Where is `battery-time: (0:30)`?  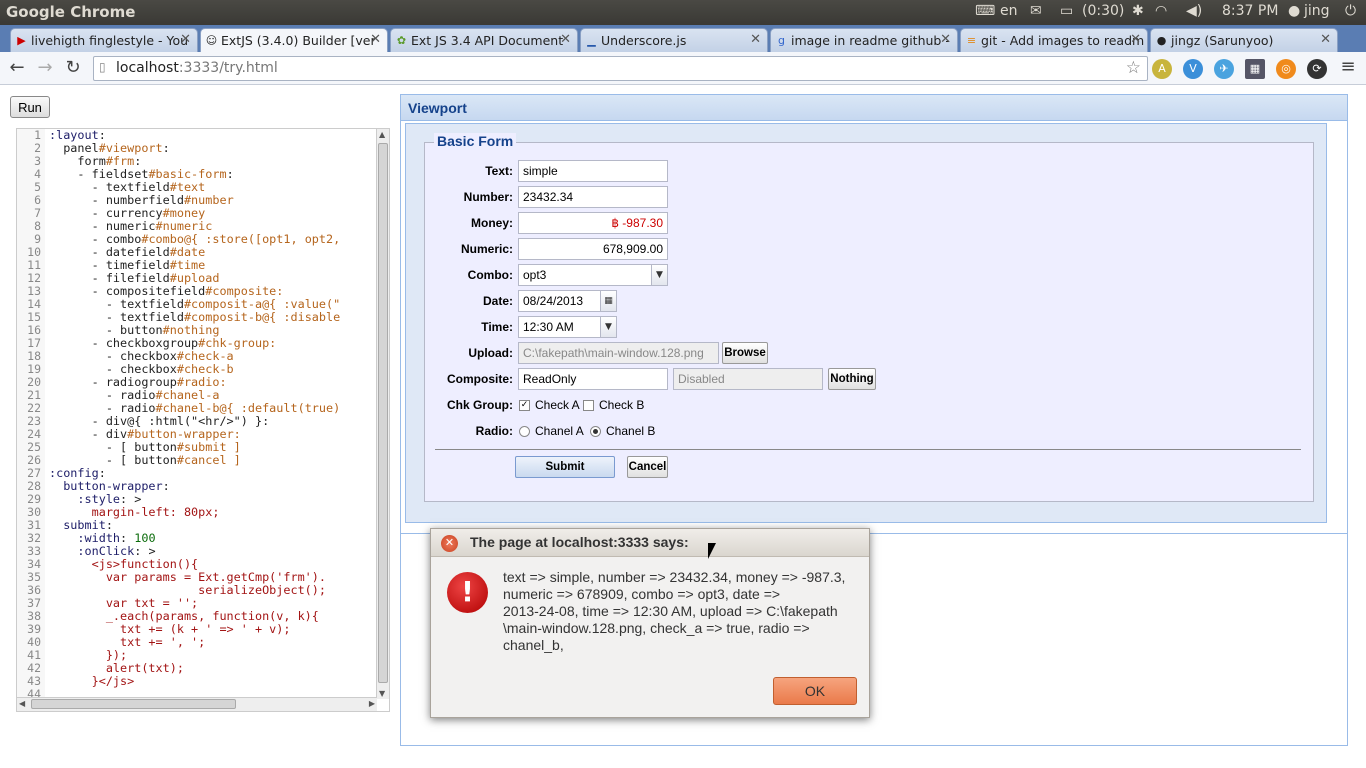 battery-time: (0:30) is located at coordinates (1103, 11).